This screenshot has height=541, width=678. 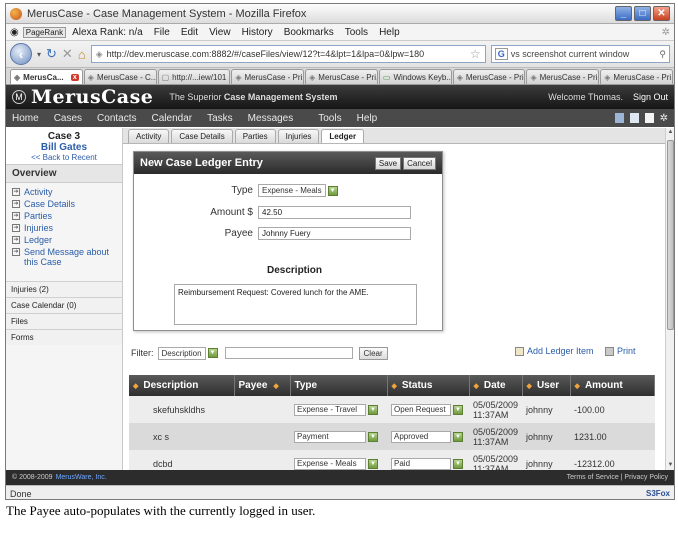 What do you see at coordinates (298, 190) in the screenshot?
I see `type-select: Expense - Meals ▼` at bounding box center [298, 190].